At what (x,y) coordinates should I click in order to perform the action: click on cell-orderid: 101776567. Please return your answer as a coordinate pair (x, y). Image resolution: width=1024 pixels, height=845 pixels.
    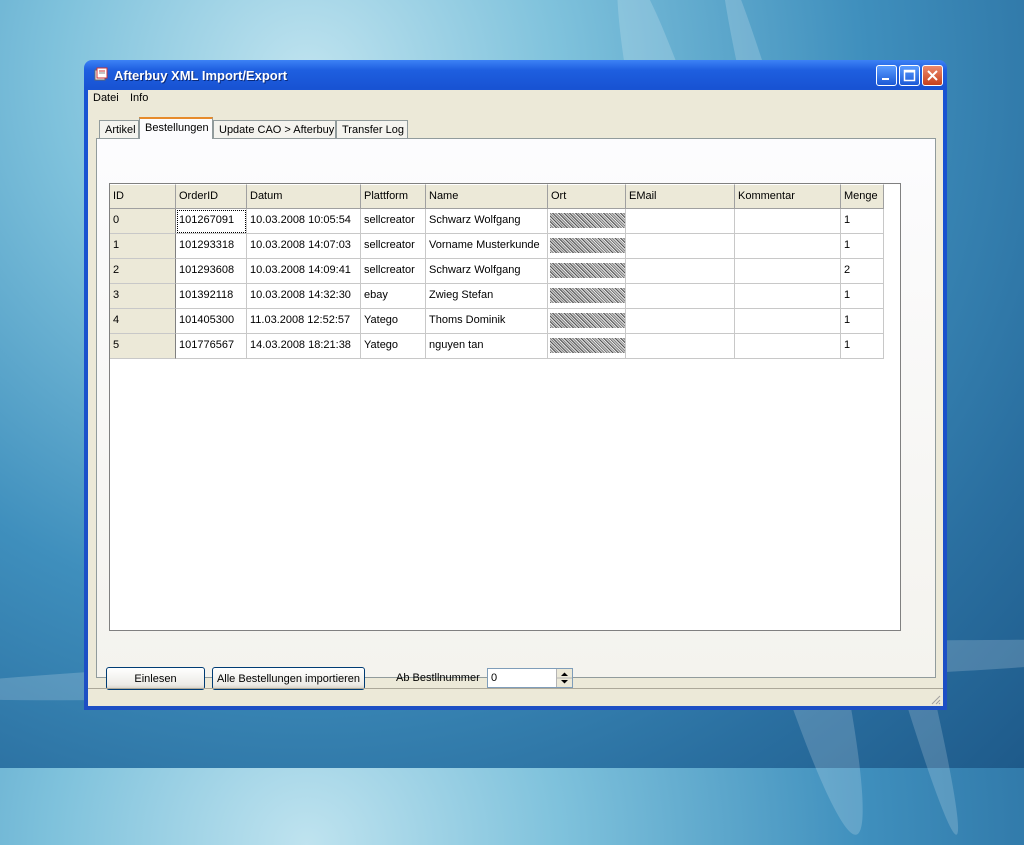
    Looking at the image, I should click on (211, 346).